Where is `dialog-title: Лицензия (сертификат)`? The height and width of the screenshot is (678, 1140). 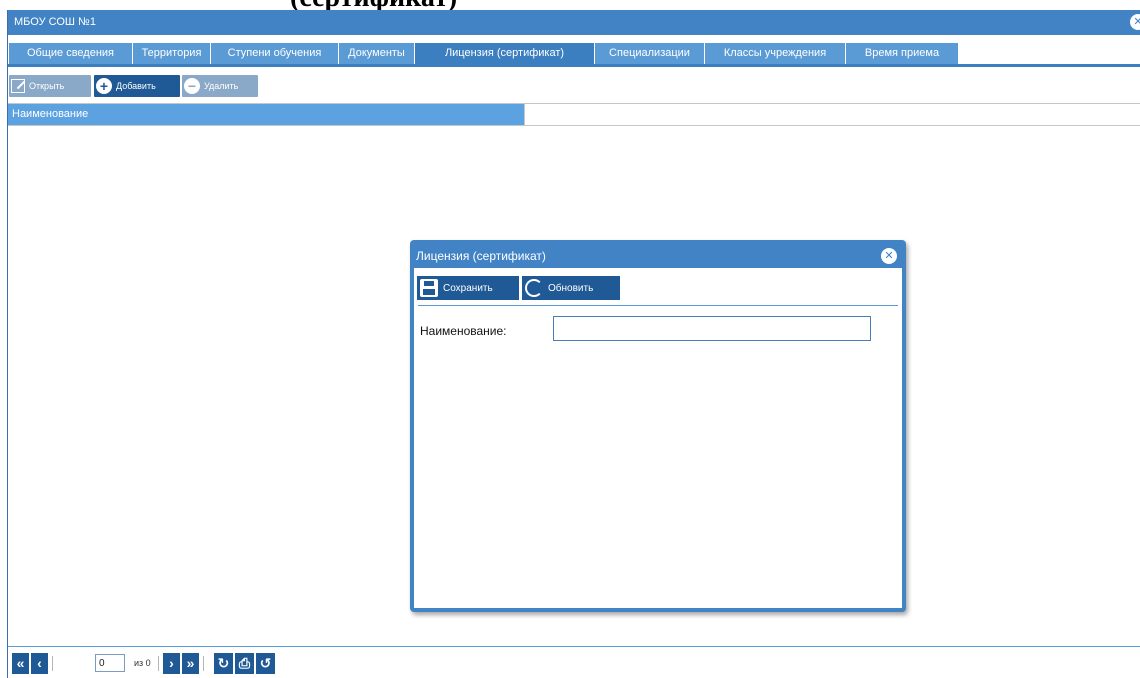 dialog-title: Лицензия (сертификат) is located at coordinates (481, 256).